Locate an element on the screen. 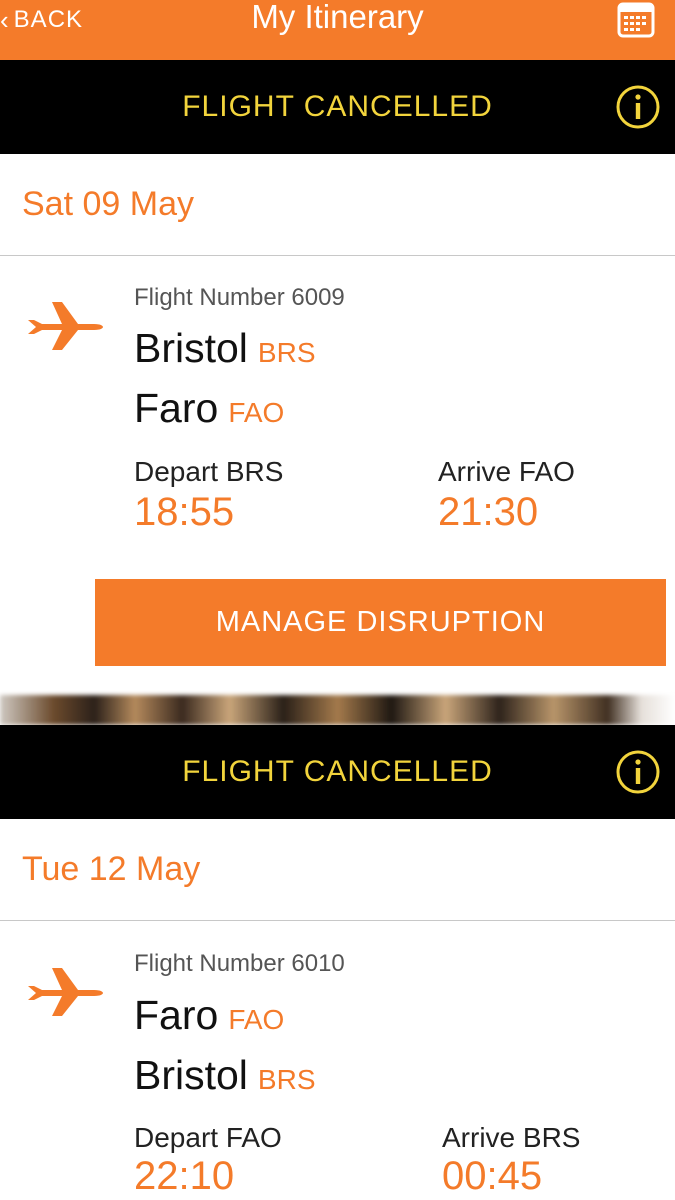 Image resolution: width=675 pixels, height=1200 pixels. origin: Faro FAO is located at coordinates (209, 1017).